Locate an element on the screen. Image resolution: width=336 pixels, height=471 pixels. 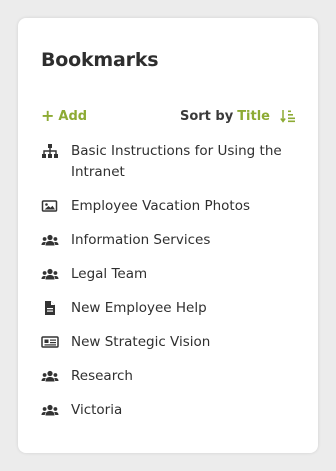
bookmark-label: New Employee Help is located at coordinates (139, 308).